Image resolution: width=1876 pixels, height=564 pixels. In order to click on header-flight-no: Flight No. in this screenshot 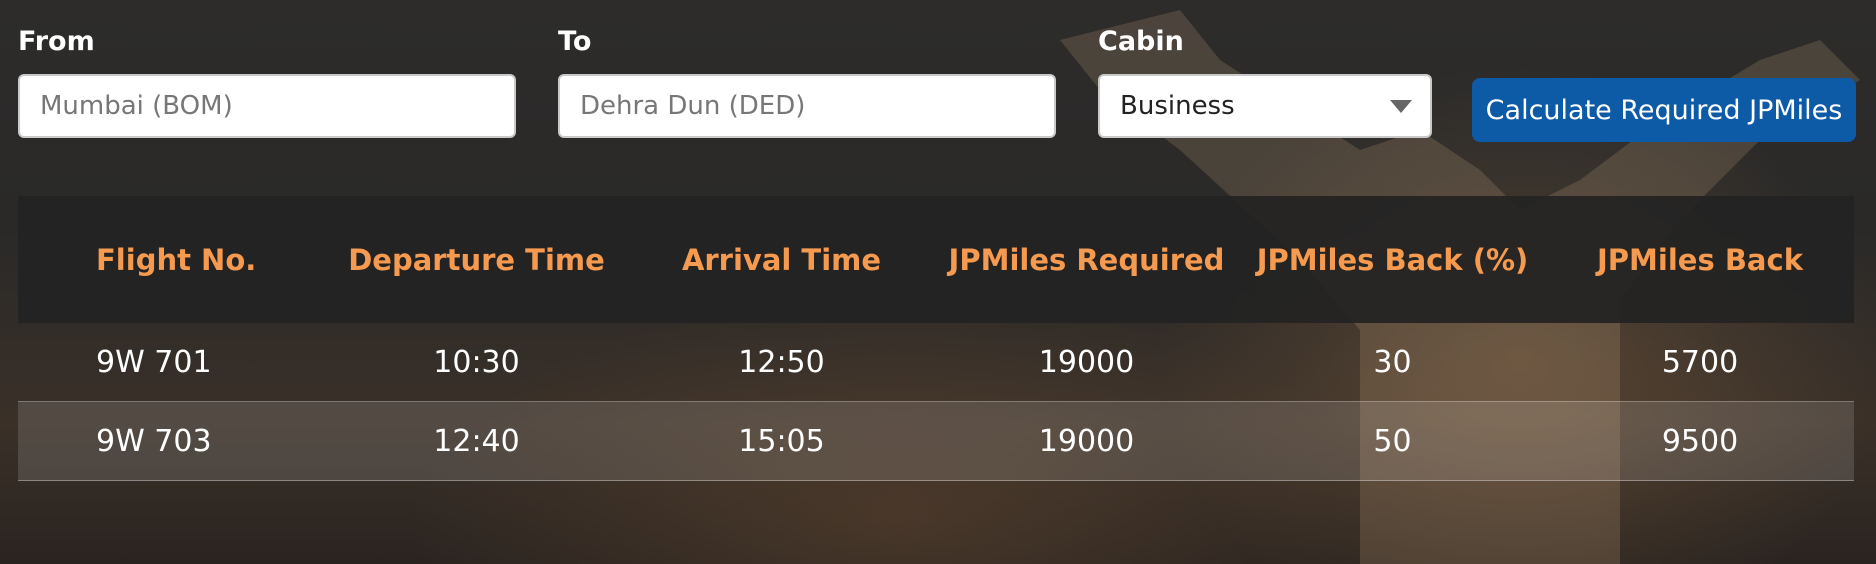, I will do `click(176, 259)`.